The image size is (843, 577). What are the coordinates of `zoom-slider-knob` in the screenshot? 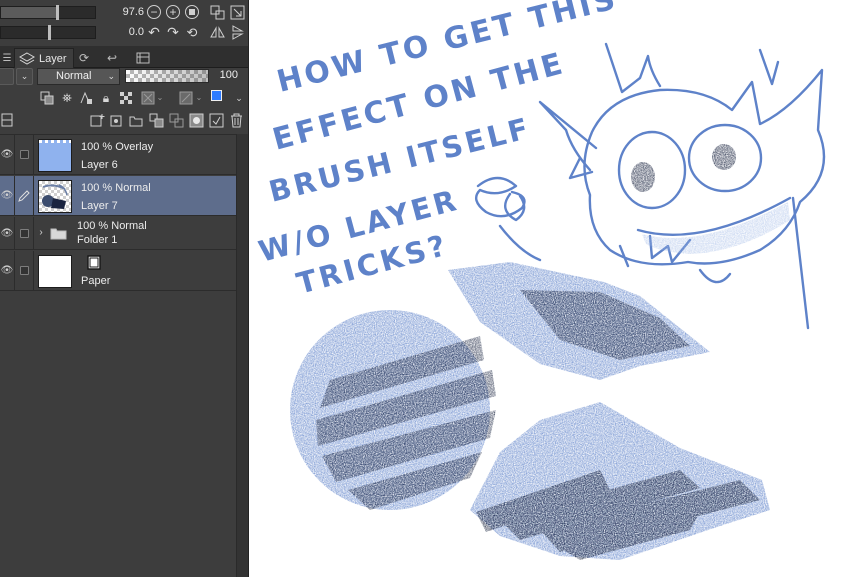 It's located at (57, 12).